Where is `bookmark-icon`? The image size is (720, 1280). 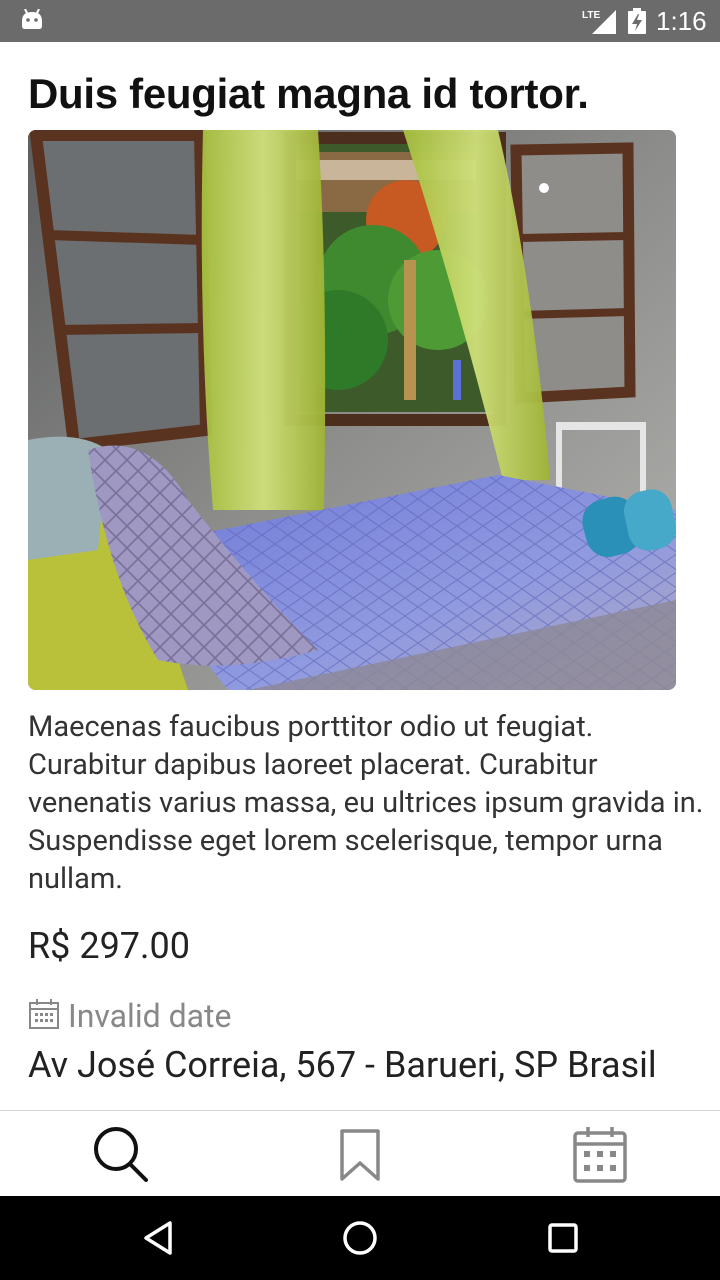 bookmark-icon is located at coordinates (360, 1155).